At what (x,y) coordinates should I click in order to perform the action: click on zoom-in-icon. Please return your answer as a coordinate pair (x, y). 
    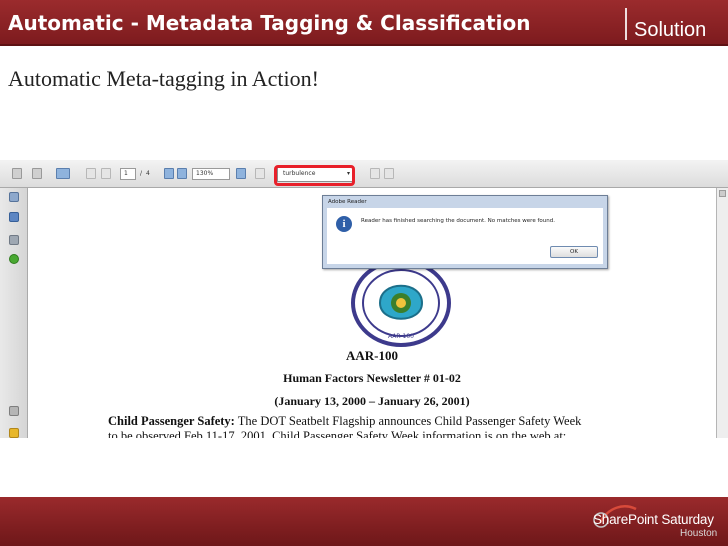
    Looking at the image, I should click on (182, 173).